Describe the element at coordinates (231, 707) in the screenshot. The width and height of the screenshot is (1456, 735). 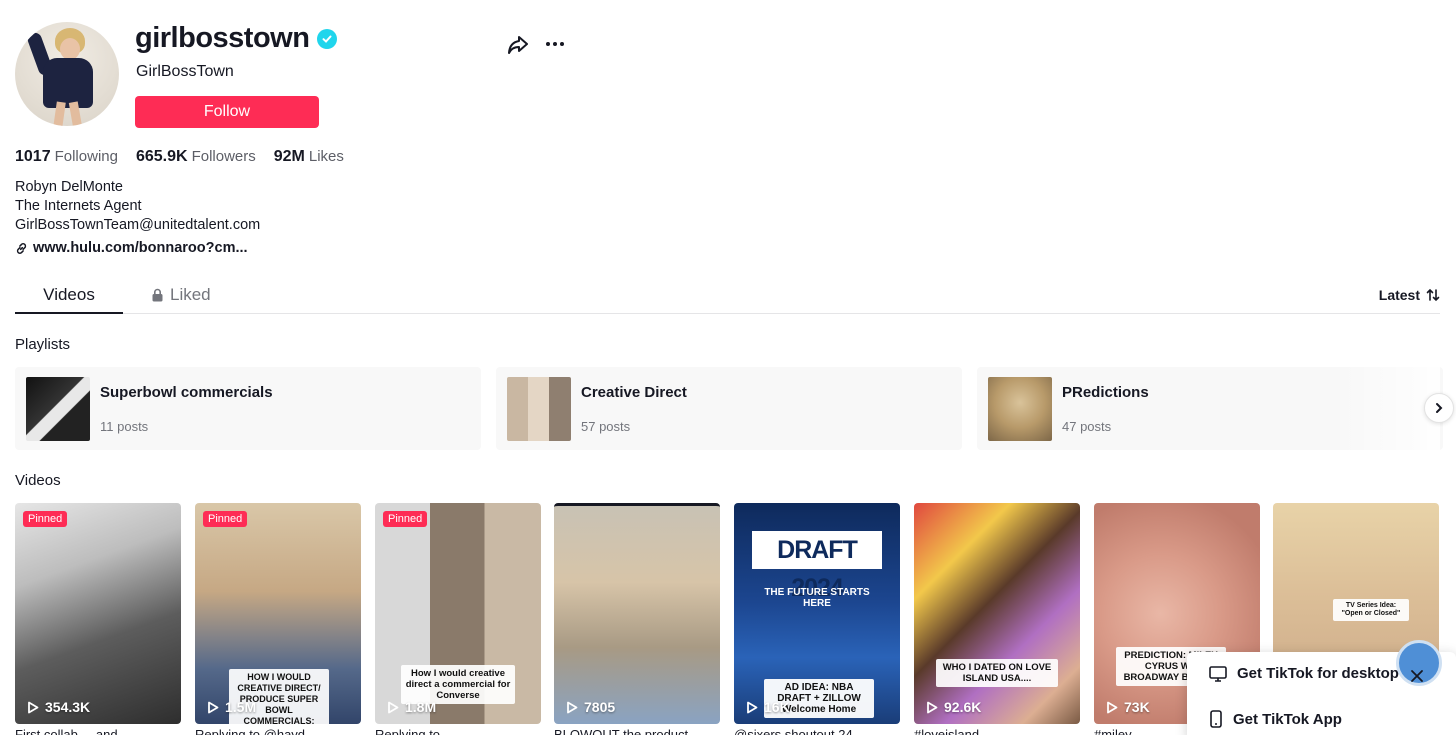
I see `view-count: 1.5M` at that location.